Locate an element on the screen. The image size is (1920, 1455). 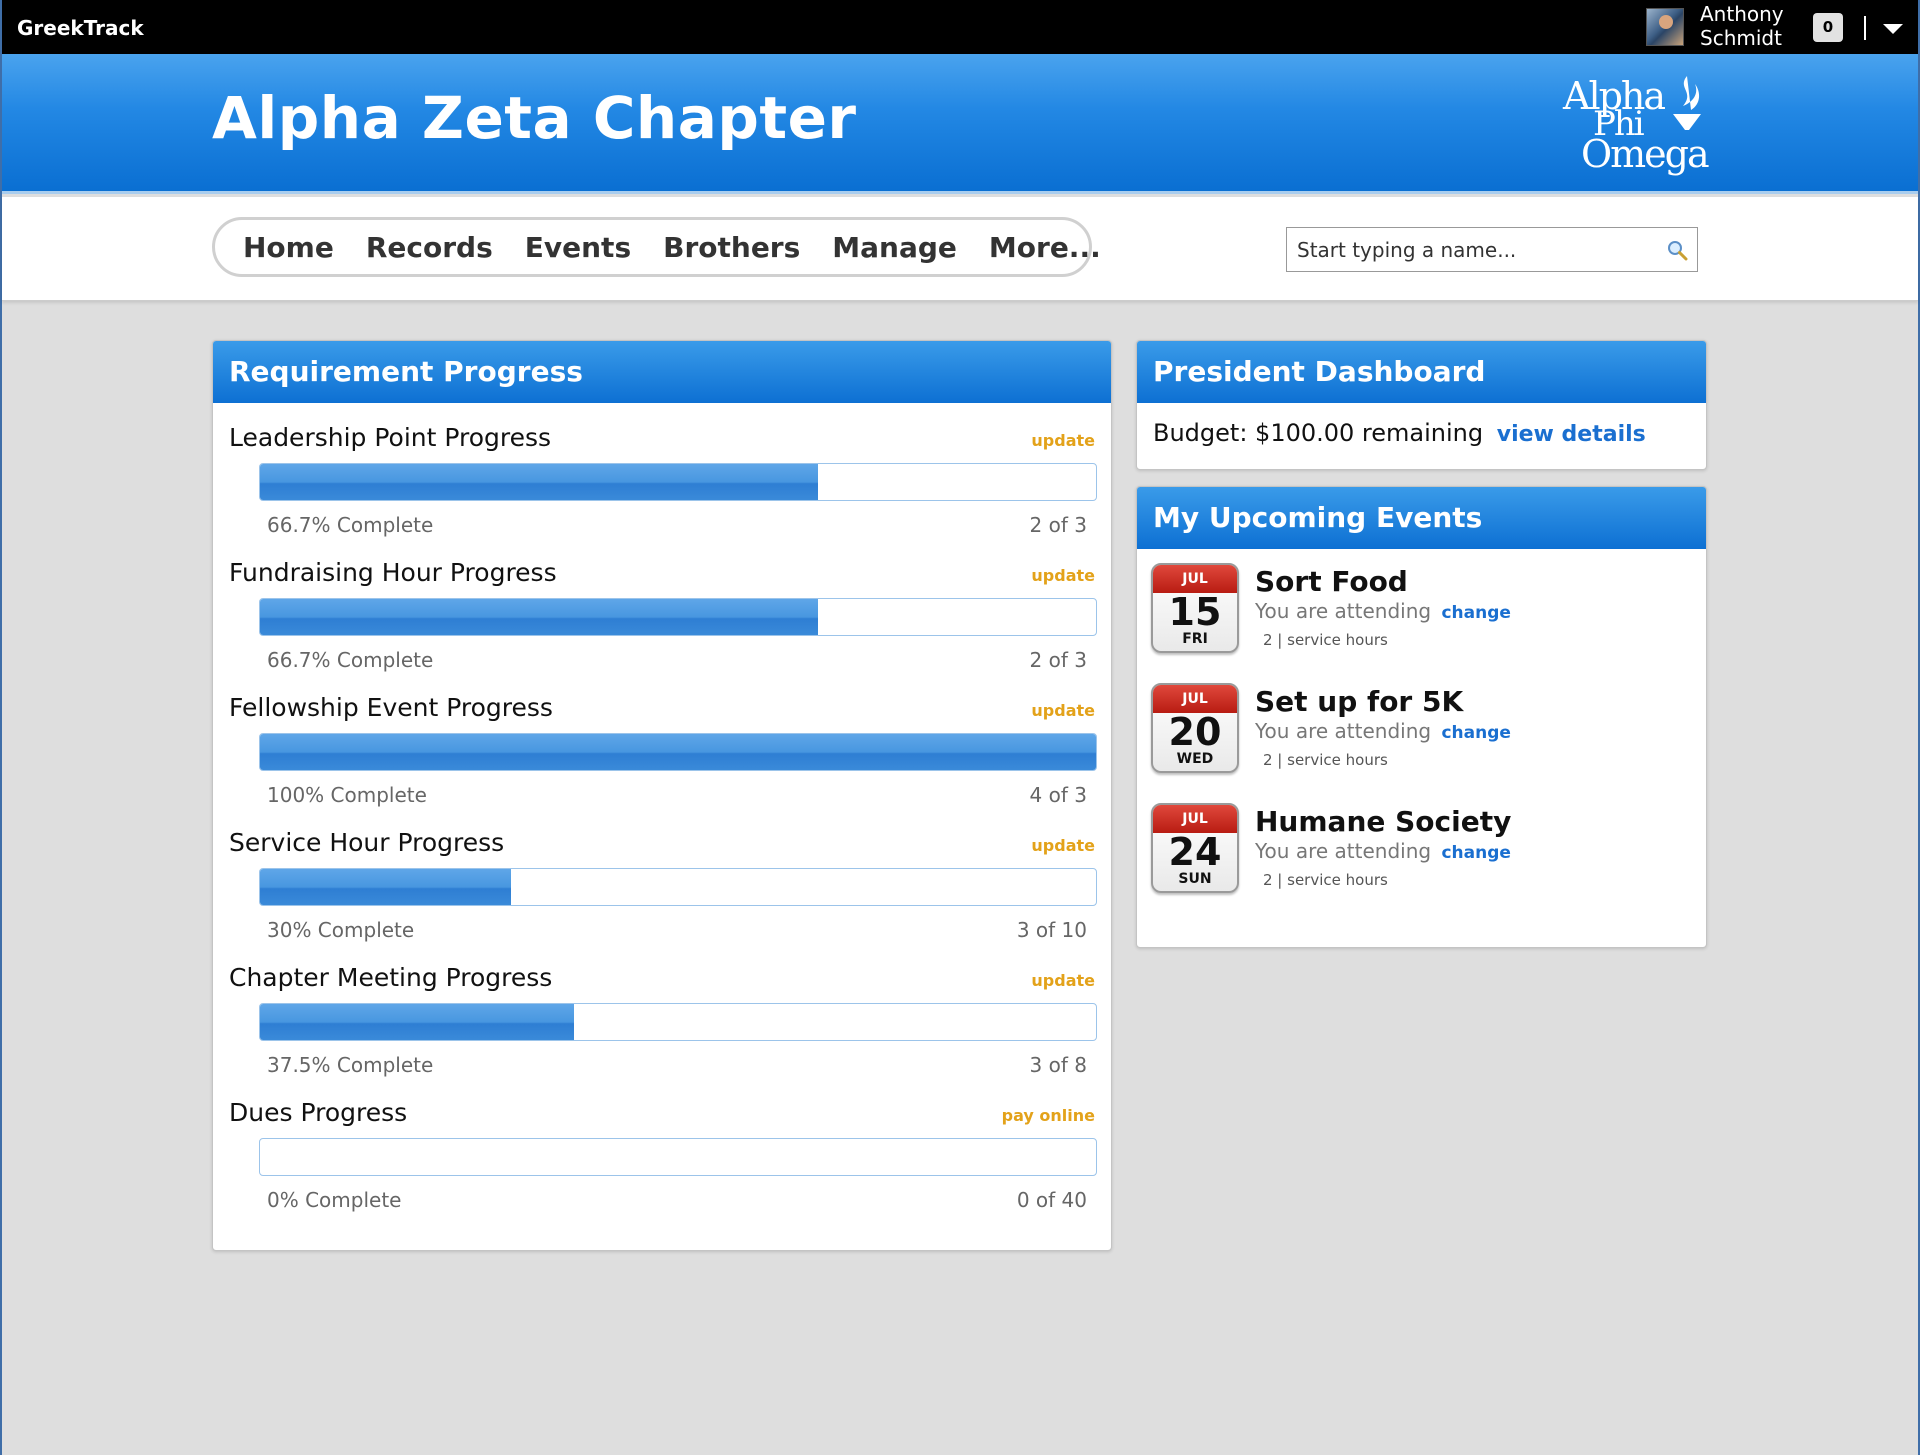
nav-item-records: Records is located at coordinates (429, 247).